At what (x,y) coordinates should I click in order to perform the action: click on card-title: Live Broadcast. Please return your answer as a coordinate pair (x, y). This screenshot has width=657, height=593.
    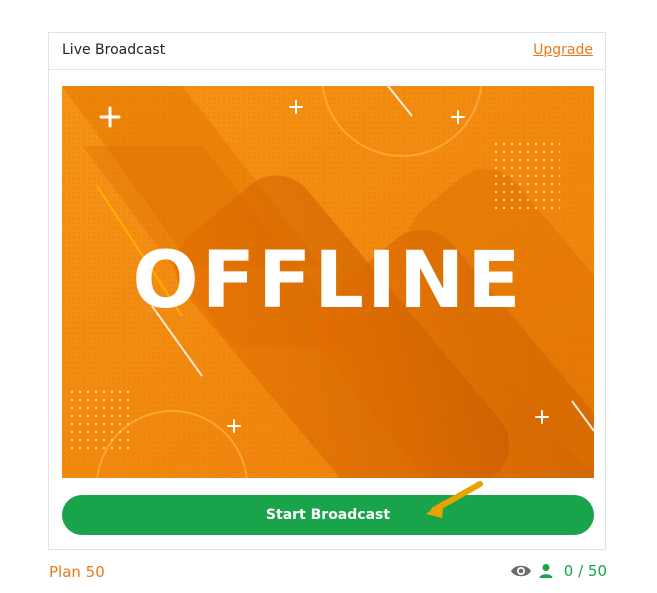
    Looking at the image, I should click on (114, 50).